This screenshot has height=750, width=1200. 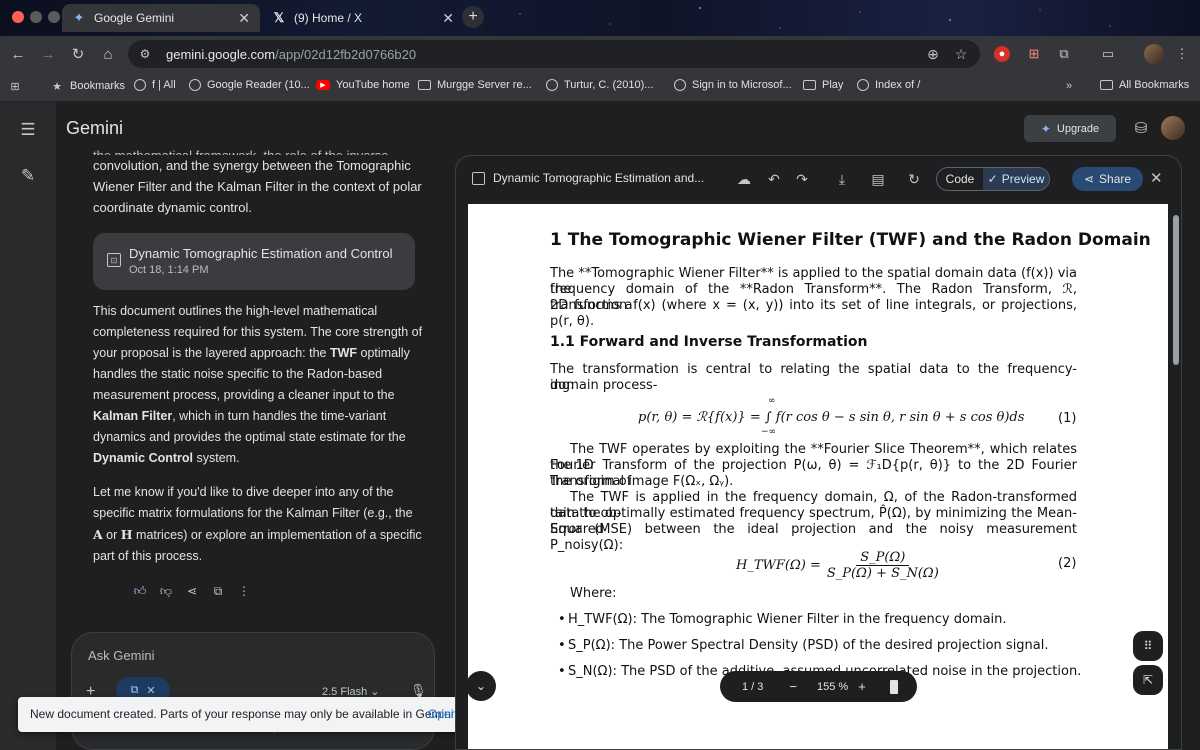 What do you see at coordinates (28, 130) in the screenshot?
I see `menu-icon: ☰` at bounding box center [28, 130].